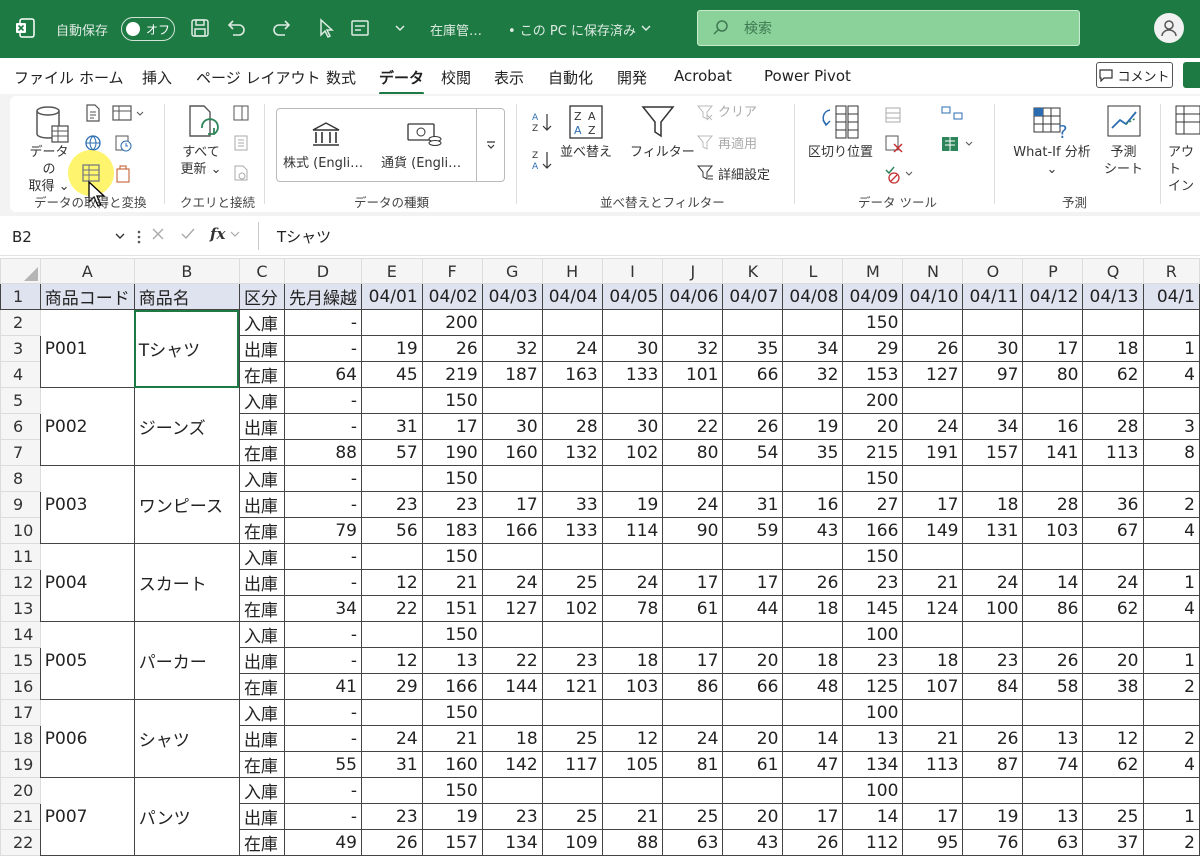  I want to click on value-cell: 57, so click(391, 452).